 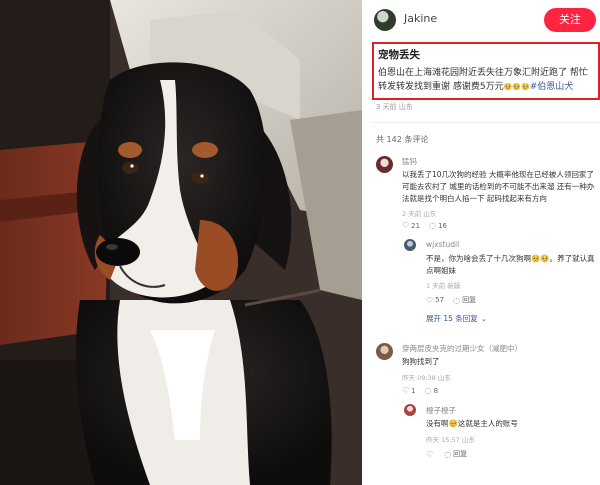 I want to click on reply-text: 没有啊🥺这就是主人的账号, so click(x=472, y=423).